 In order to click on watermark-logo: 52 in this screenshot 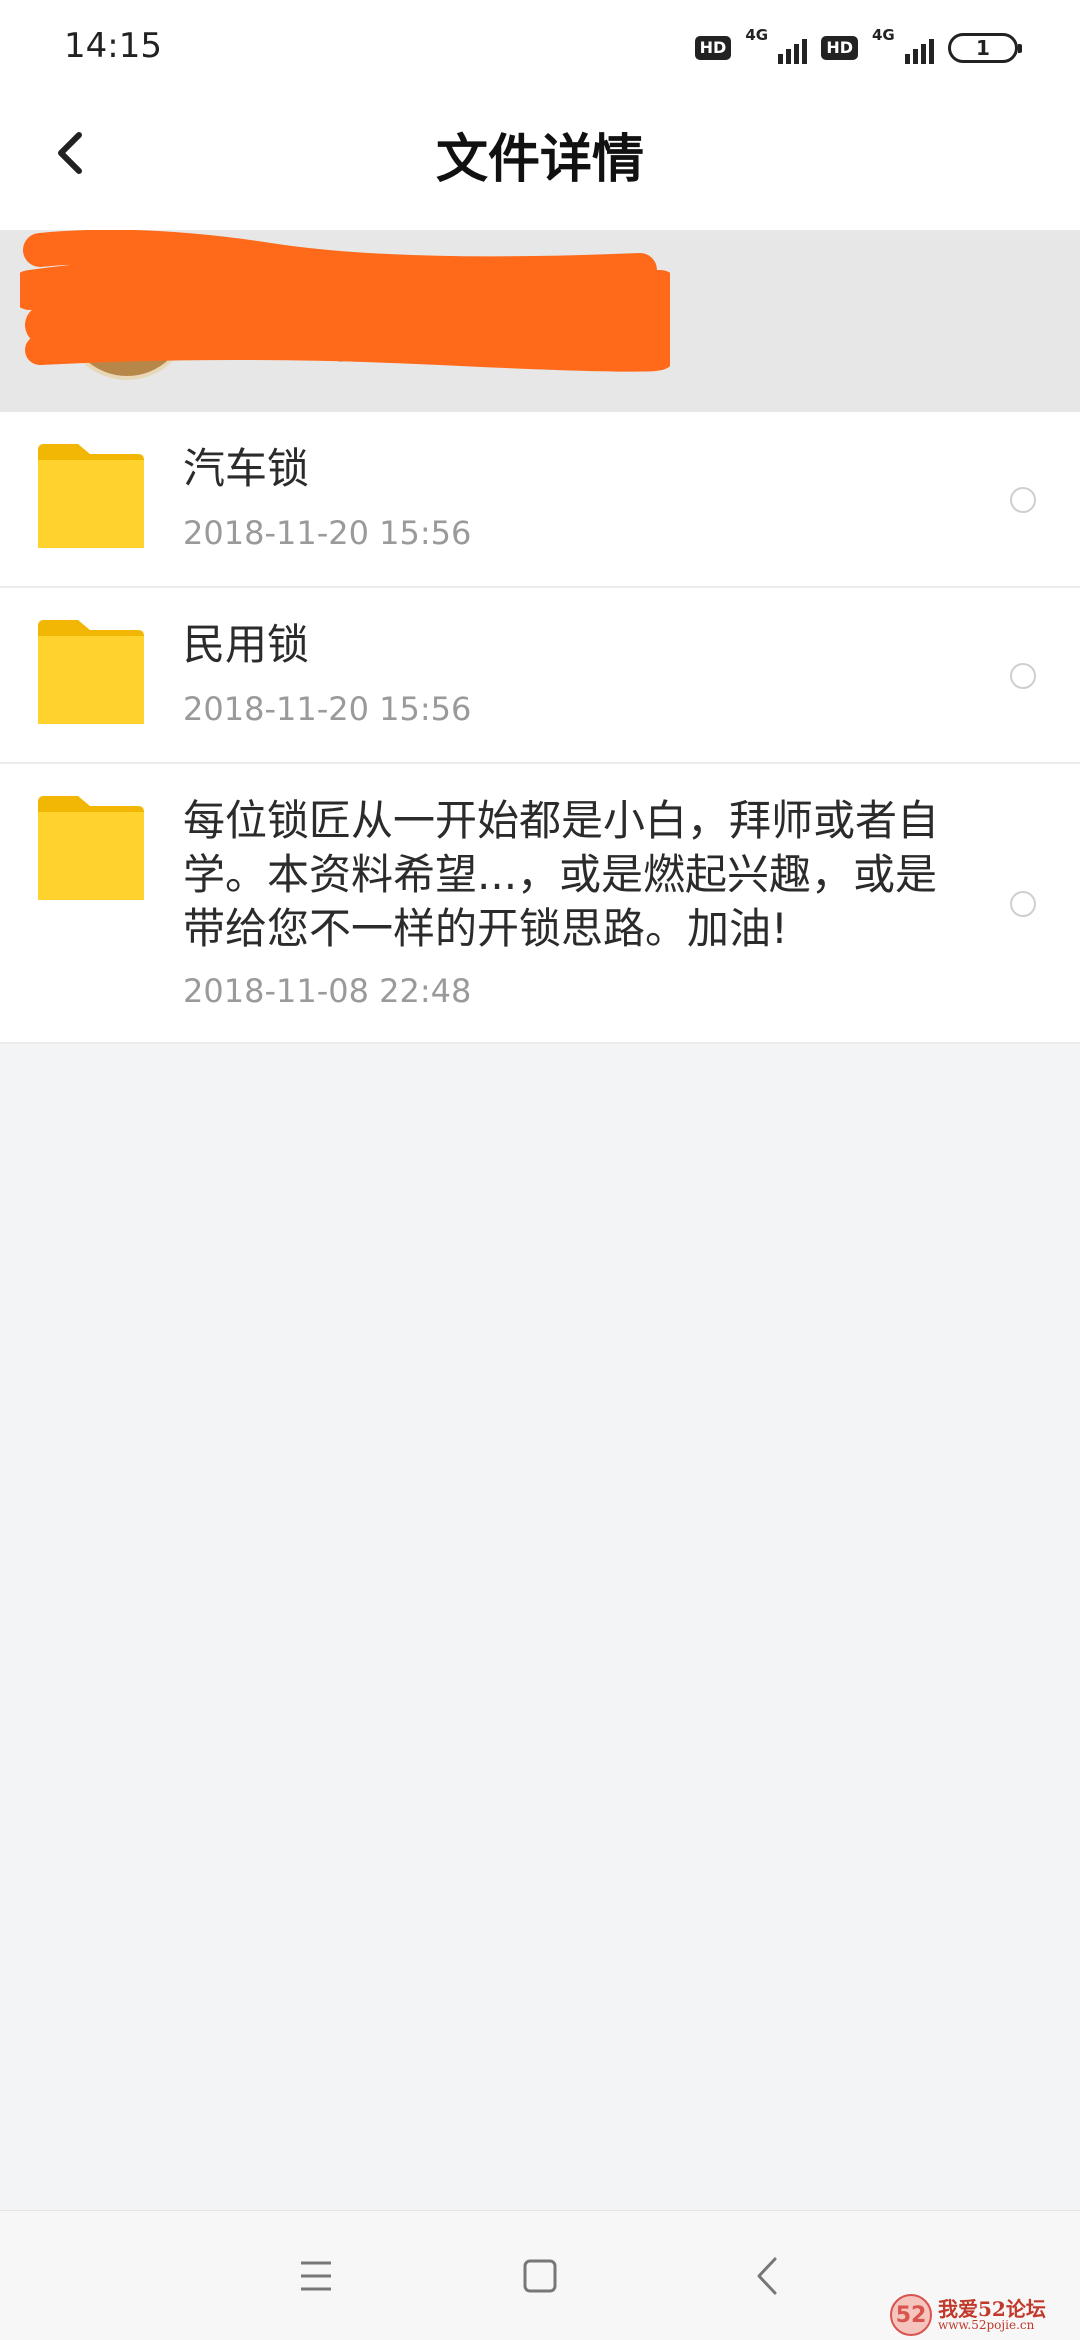, I will do `click(911, 2315)`.